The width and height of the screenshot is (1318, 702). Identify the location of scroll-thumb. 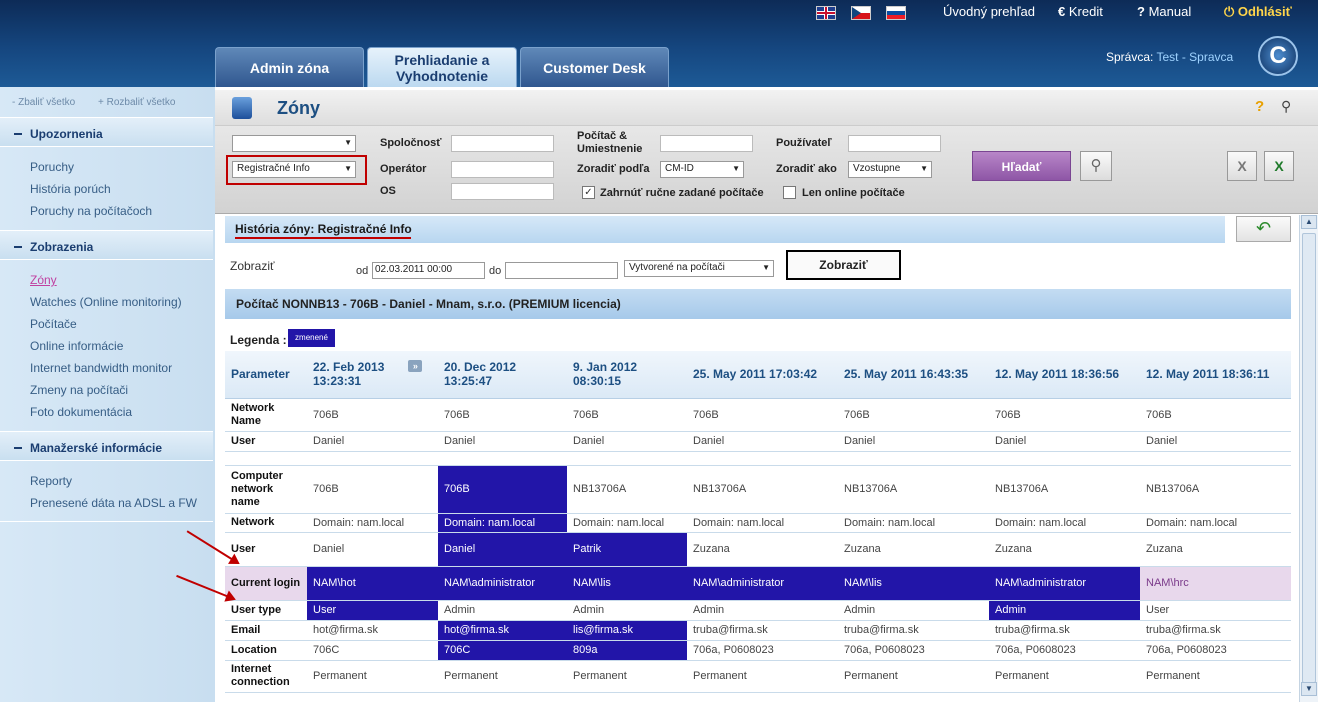
(1309, 458).